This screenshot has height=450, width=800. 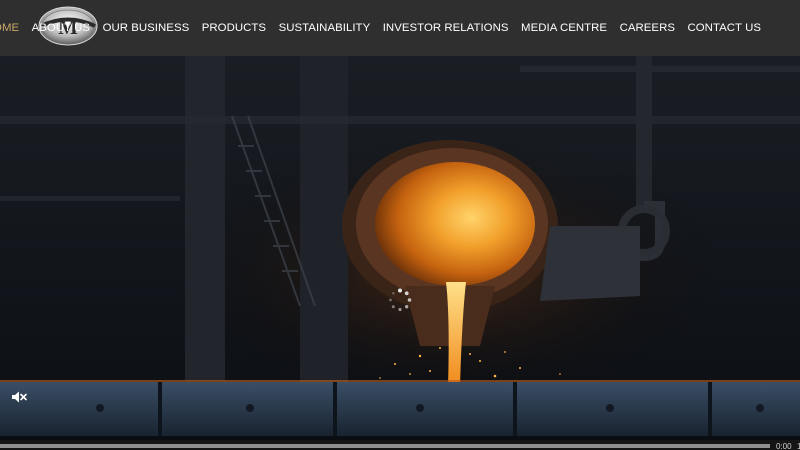 I want to click on speaker-muted-icon, so click(x=19, y=397).